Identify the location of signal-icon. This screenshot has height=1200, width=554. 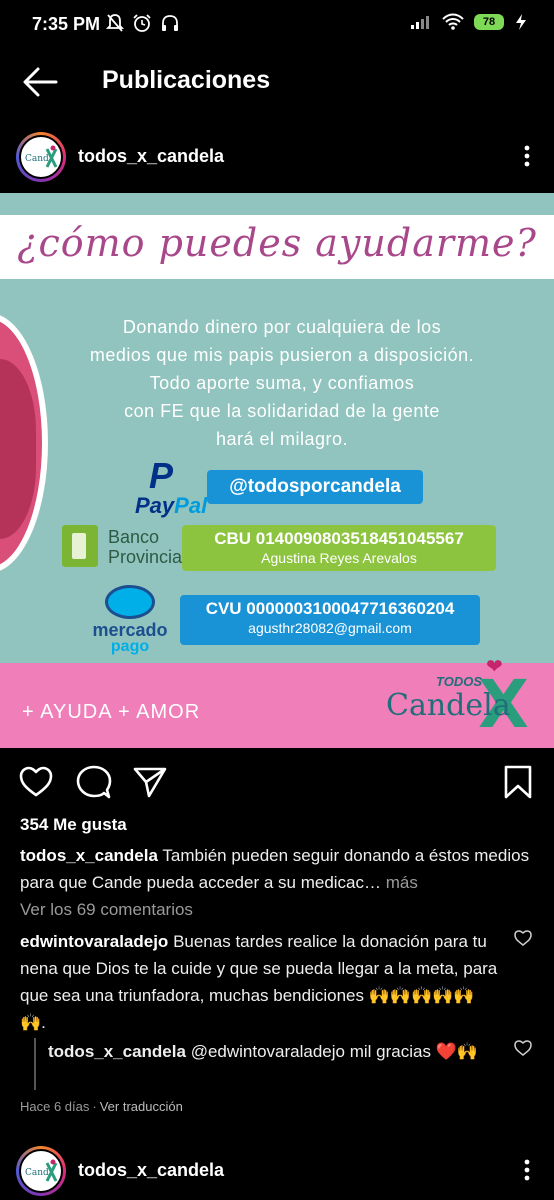
(420, 22).